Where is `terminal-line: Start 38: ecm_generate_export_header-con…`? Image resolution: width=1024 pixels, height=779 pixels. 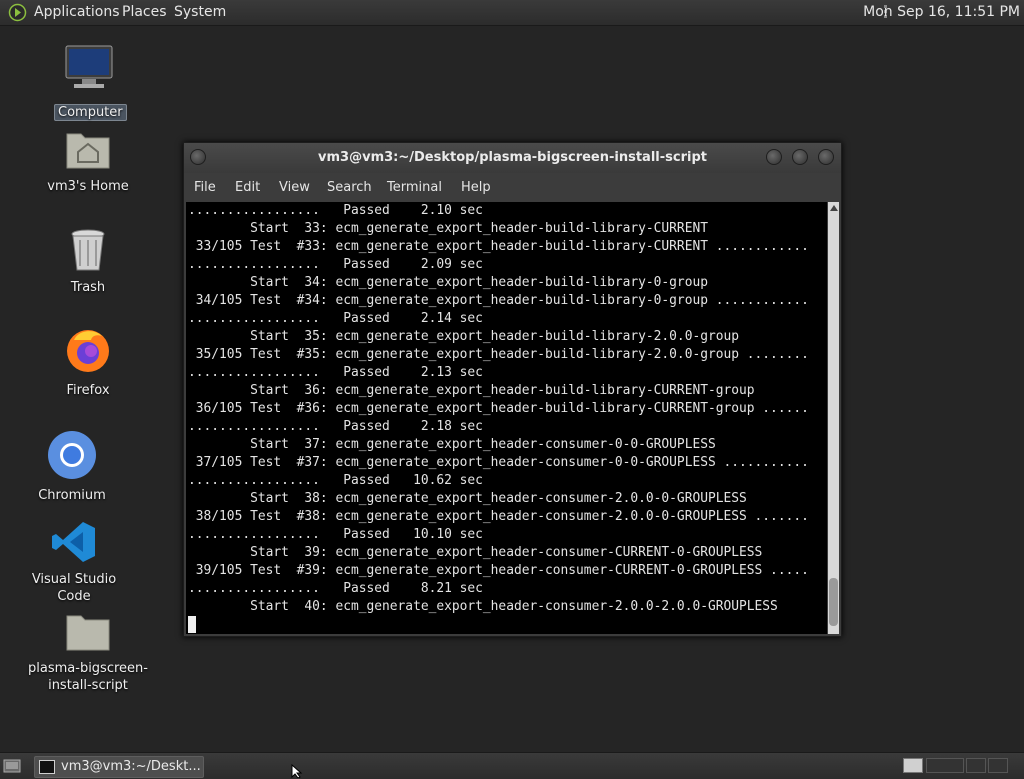 terminal-line: Start 38: ecm_generate_export_header-con… is located at coordinates (467, 498).